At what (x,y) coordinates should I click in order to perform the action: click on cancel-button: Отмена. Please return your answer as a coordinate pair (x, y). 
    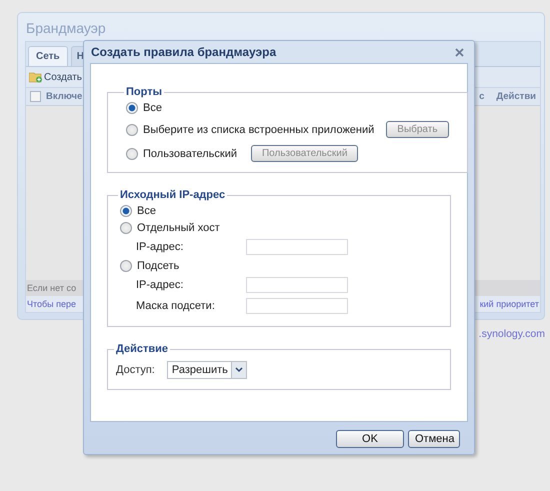
    Looking at the image, I should click on (434, 439).